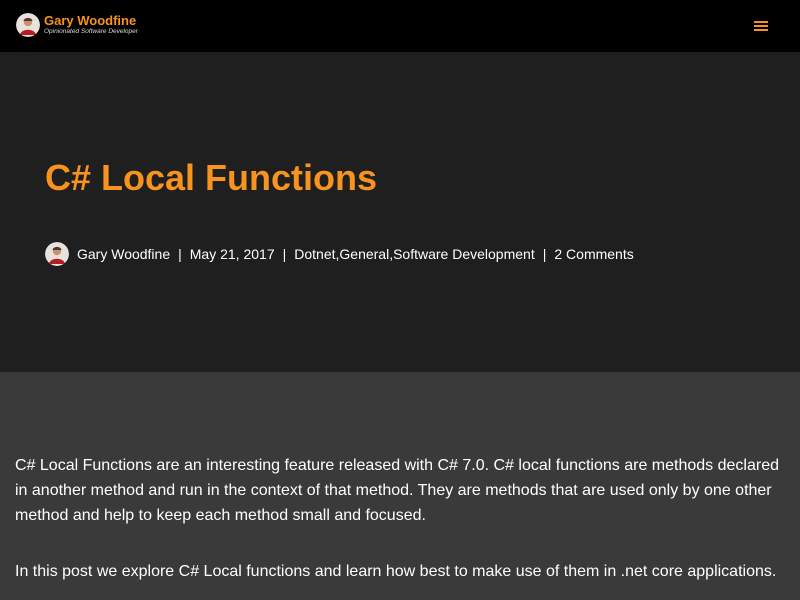 The width and height of the screenshot is (800, 600). What do you see at coordinates (123, 254) in the screenshot?
I see `author-link: Gary Woodfine` at bounding box center [123, 254].